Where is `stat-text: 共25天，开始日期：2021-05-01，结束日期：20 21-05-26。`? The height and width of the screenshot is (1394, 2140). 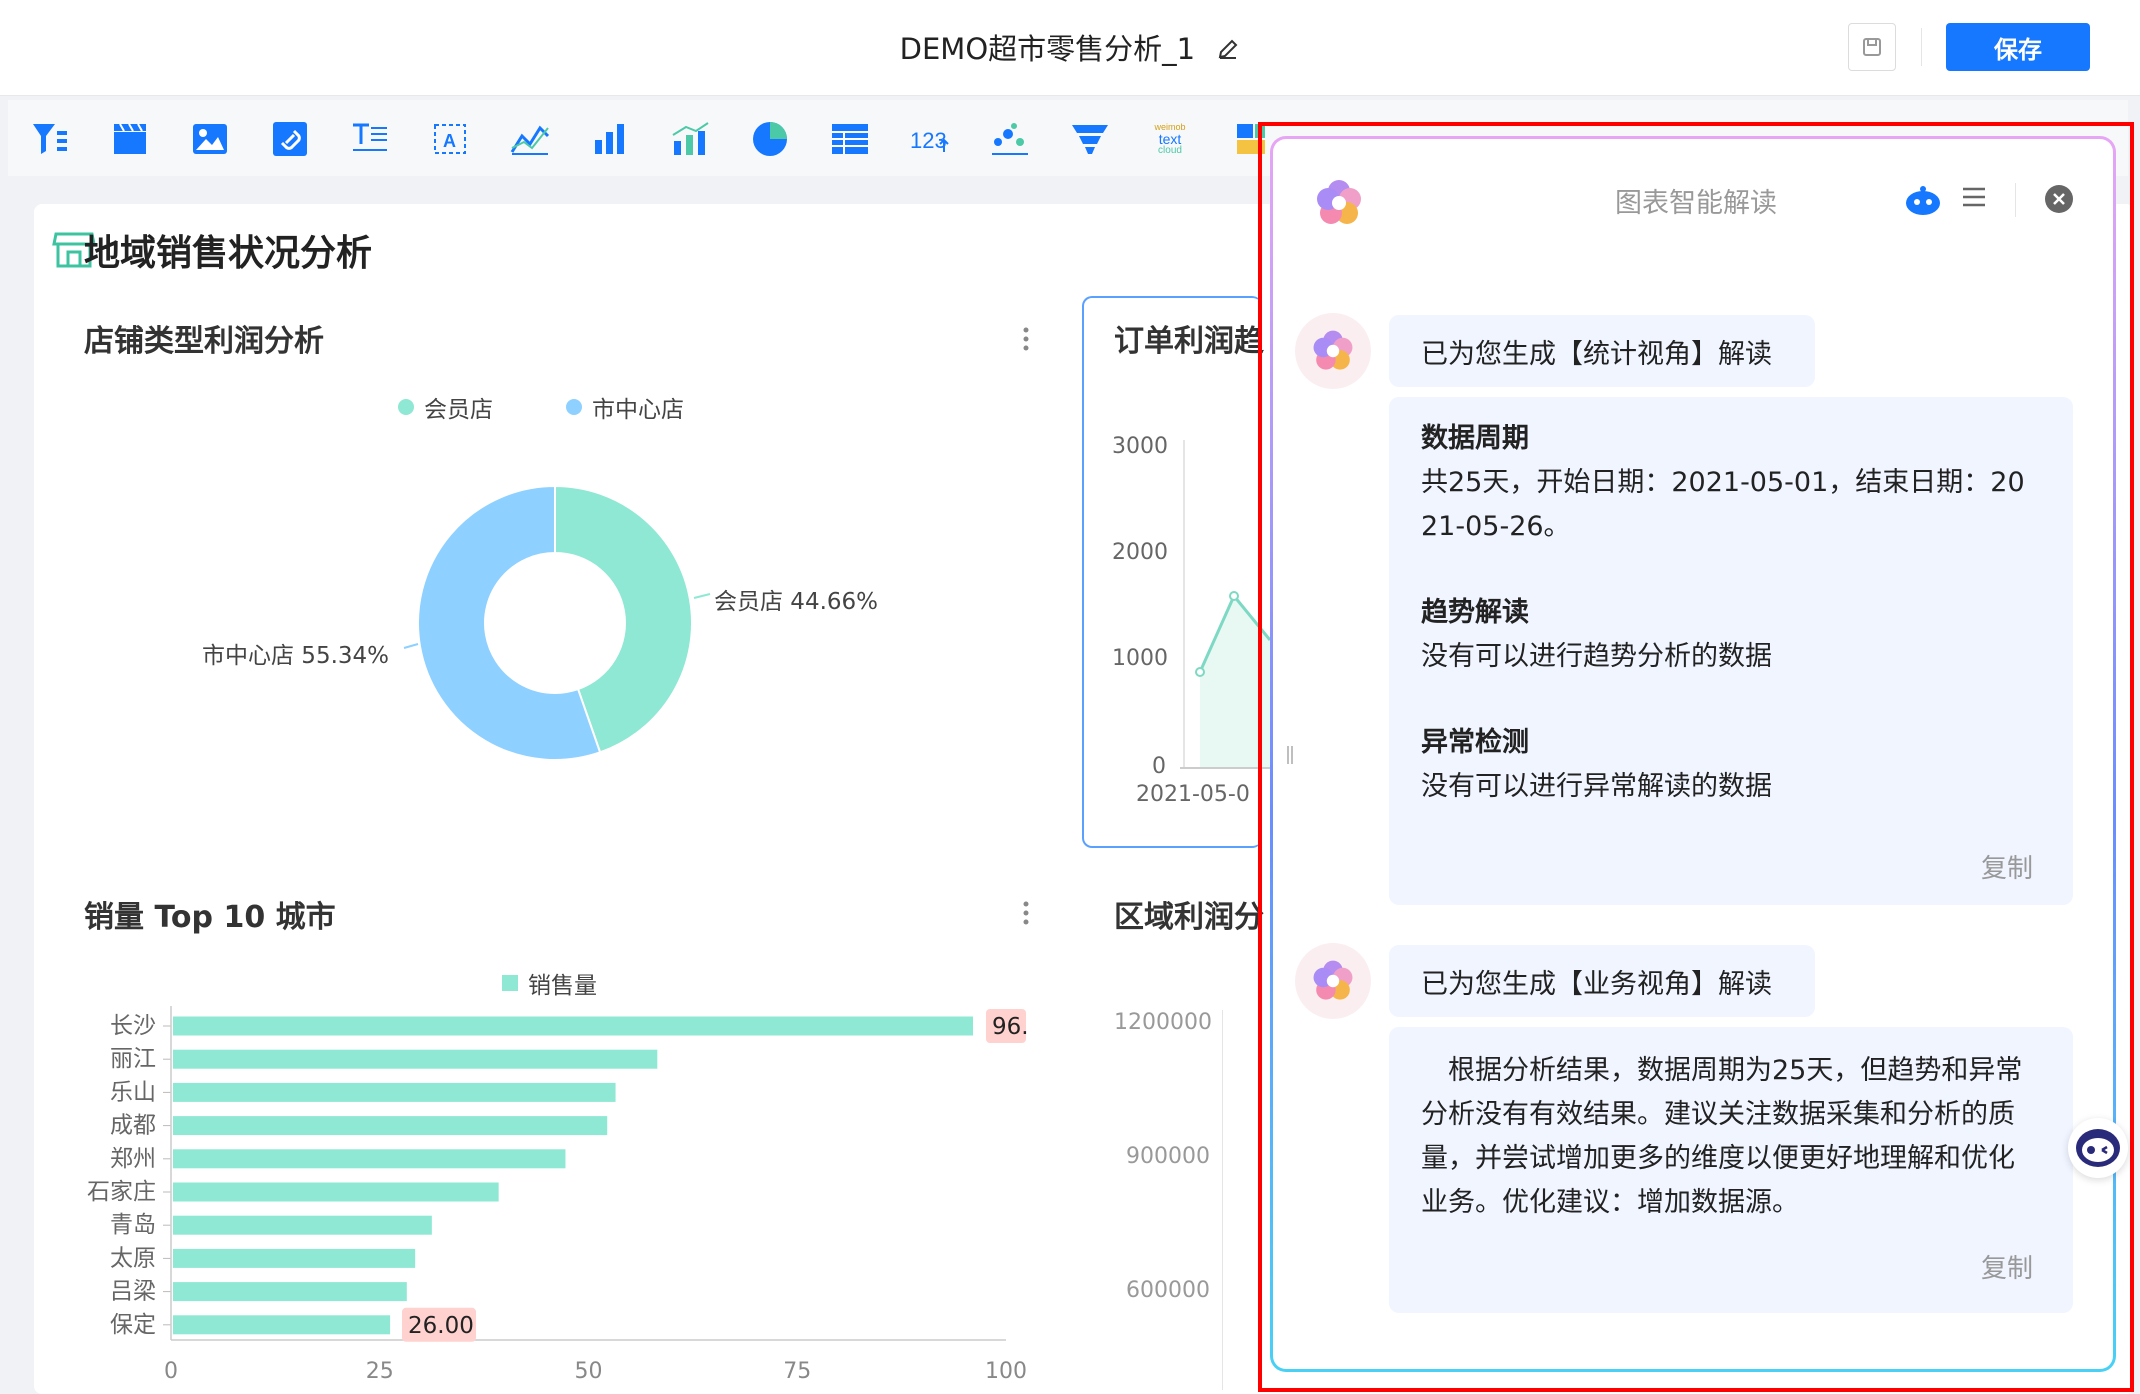
stat-text: 共25天，开始日期：2021-05-01，结束日期：20 21-05-26。 is located at coordinates (1723, 504).